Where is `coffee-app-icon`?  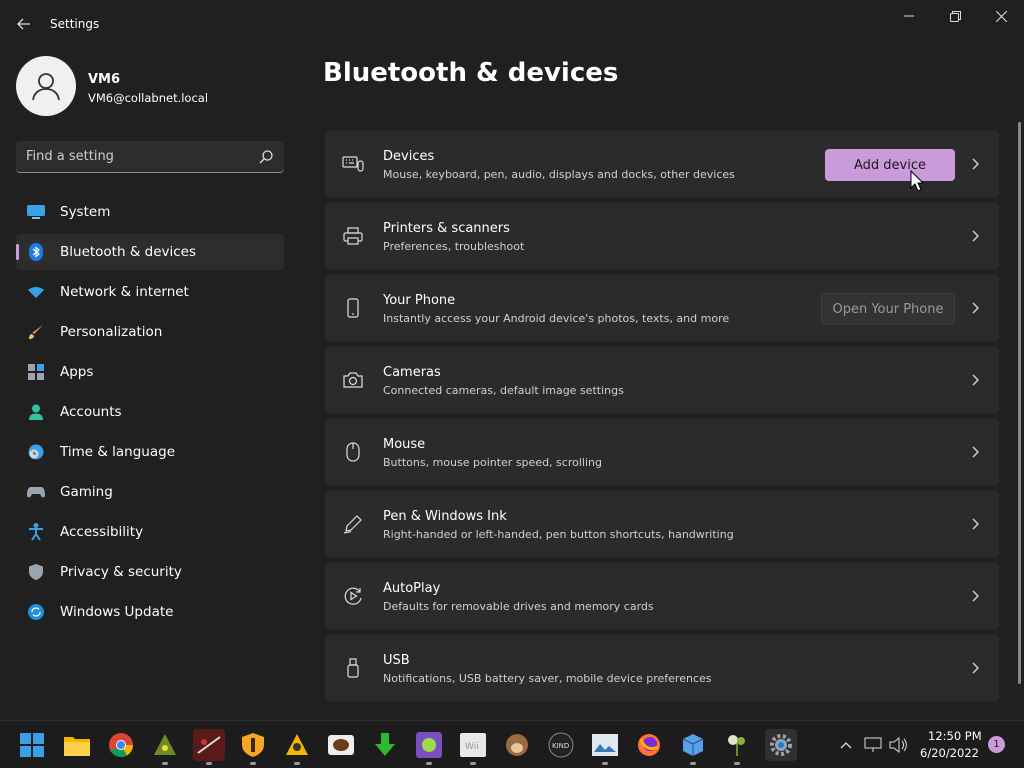 coffee-app-icon is located at coordinates (341, 745).